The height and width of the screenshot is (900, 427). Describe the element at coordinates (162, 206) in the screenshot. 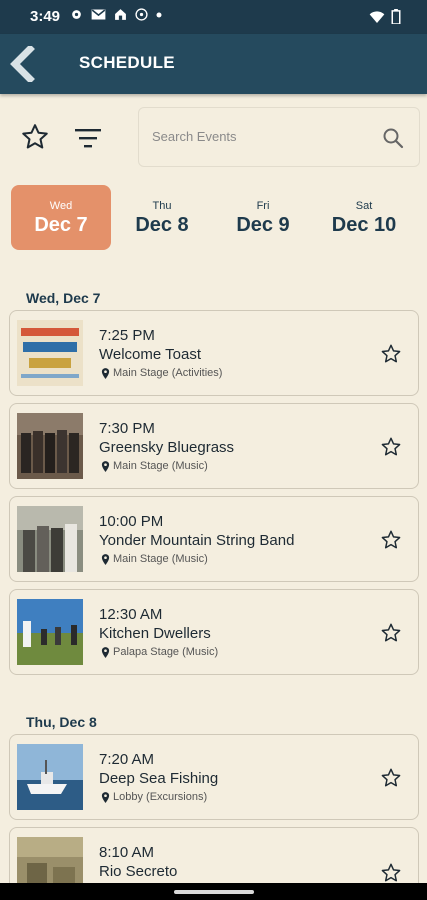

I see `day-tab-weekday: Thu` at that location.